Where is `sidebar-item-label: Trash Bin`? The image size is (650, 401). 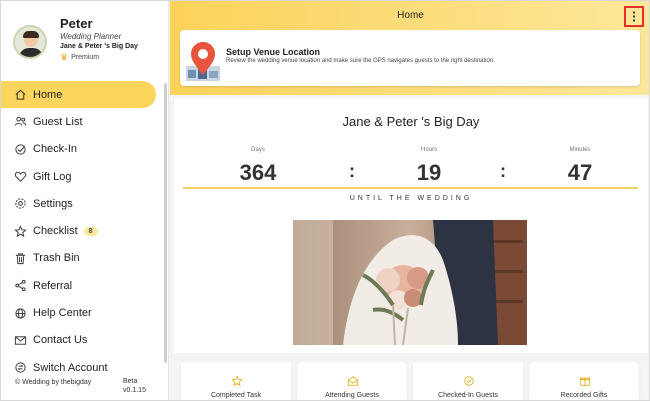
sidebar-item-label: Trash Bin is located at coordinates (56, 258).